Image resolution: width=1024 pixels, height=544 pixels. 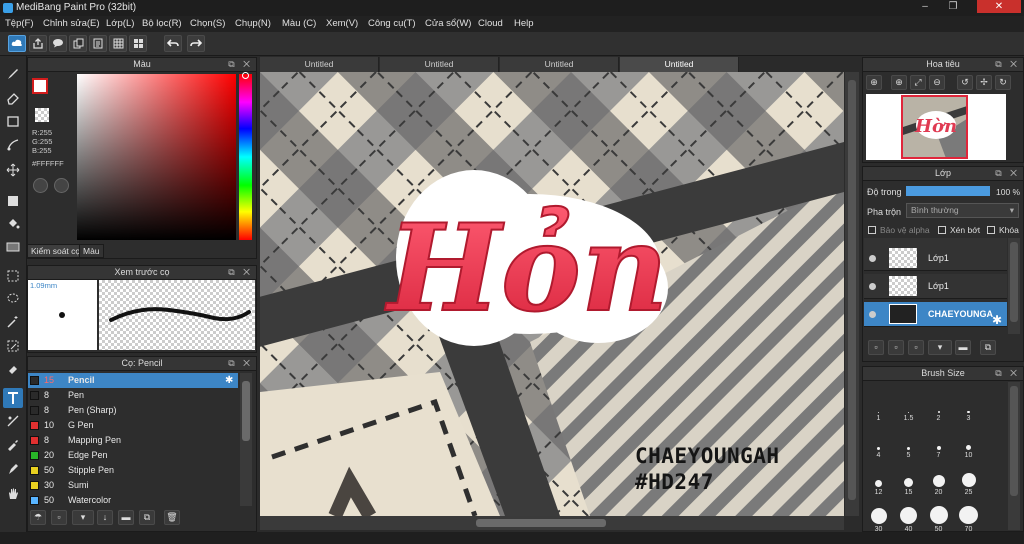 What do you see at coordinates (852, 290) in the screenshot?
I see `canvas-vertical-scroll-thumb` at bounding box center [852, 290].